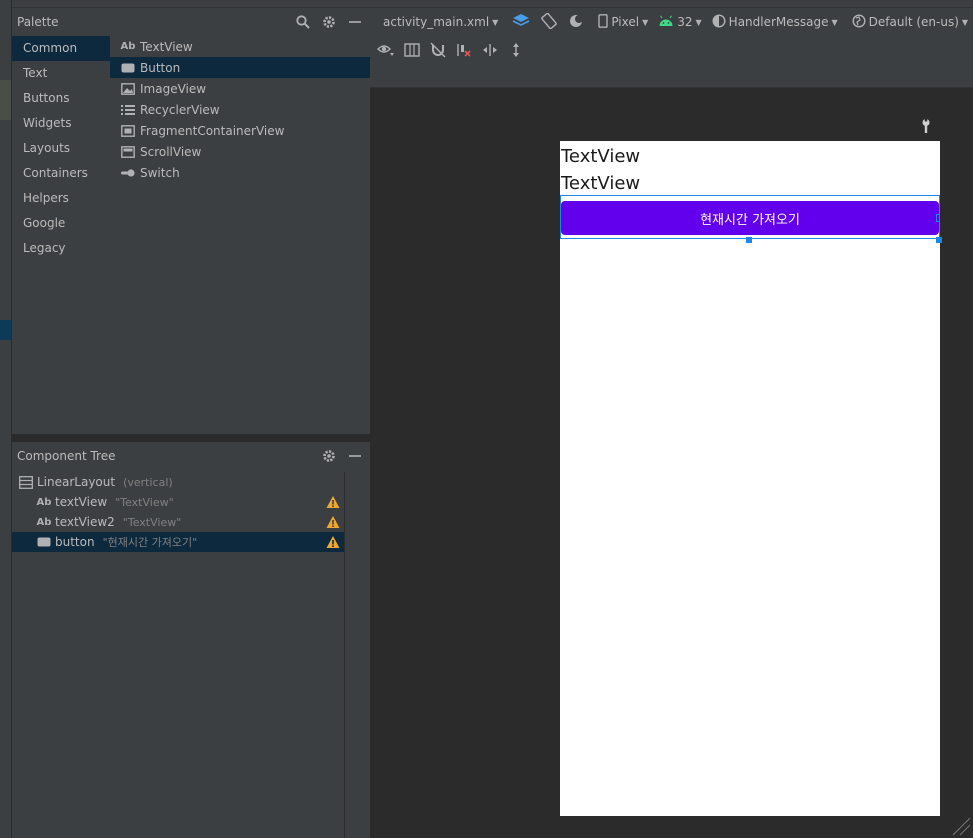 Image resolution: width=973 pixels, height=838 pixels. What do you see at coordinates (778, 22) in the screenshot?
I see `theme-name: HandlerMessage` at bounding box center [778, 22].